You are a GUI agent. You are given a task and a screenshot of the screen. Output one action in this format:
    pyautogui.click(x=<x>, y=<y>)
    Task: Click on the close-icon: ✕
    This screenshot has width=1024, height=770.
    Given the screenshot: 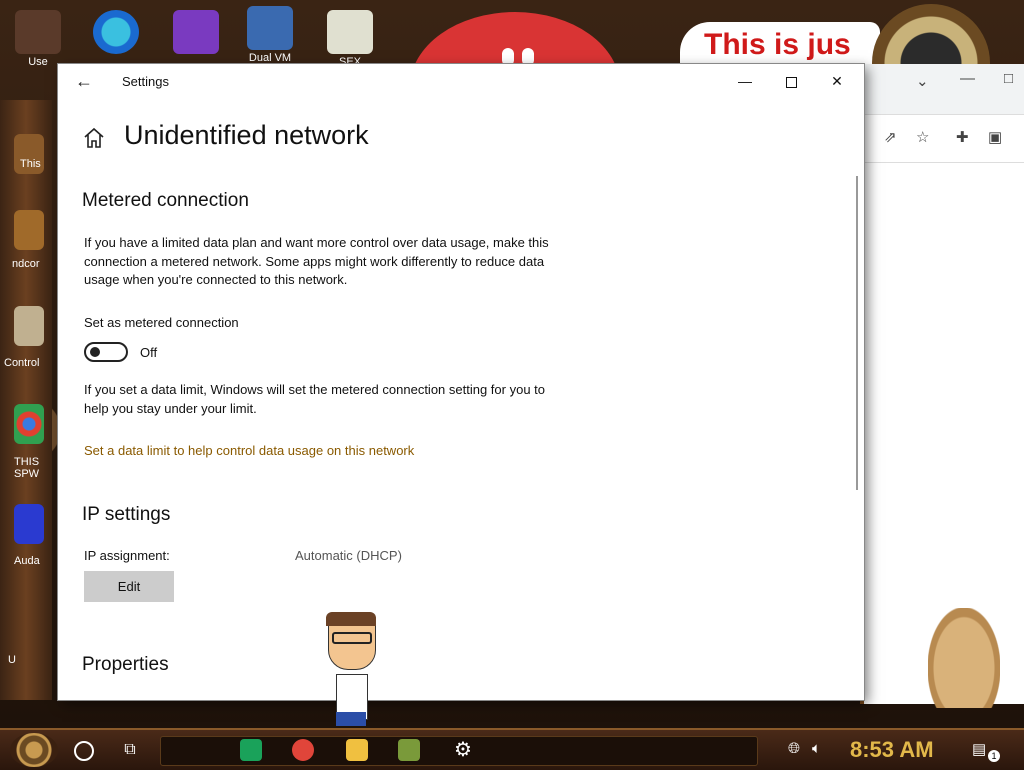 What is the action you would take?
    pyautogui.click(x=837, y=81)
    